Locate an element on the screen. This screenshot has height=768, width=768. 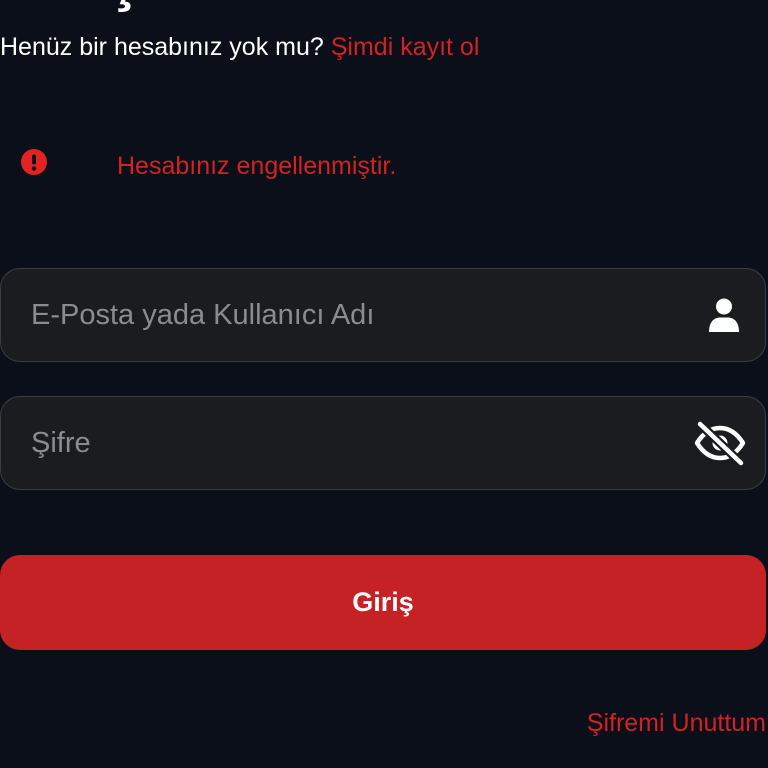
email-field is located at coordinates (351, 315).